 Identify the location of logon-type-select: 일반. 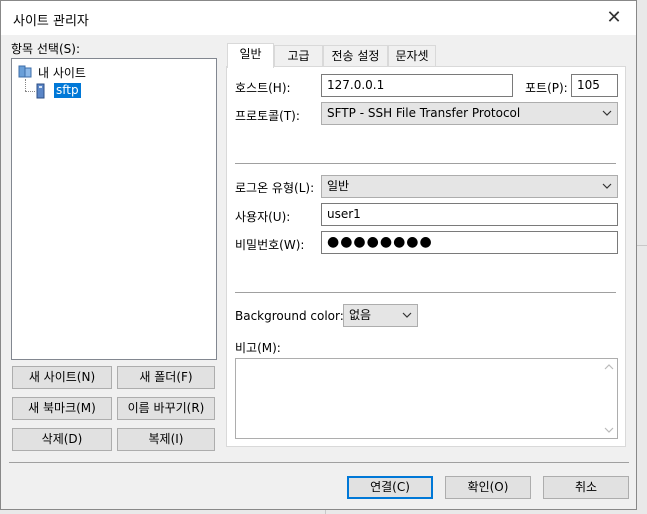
(469, 186).